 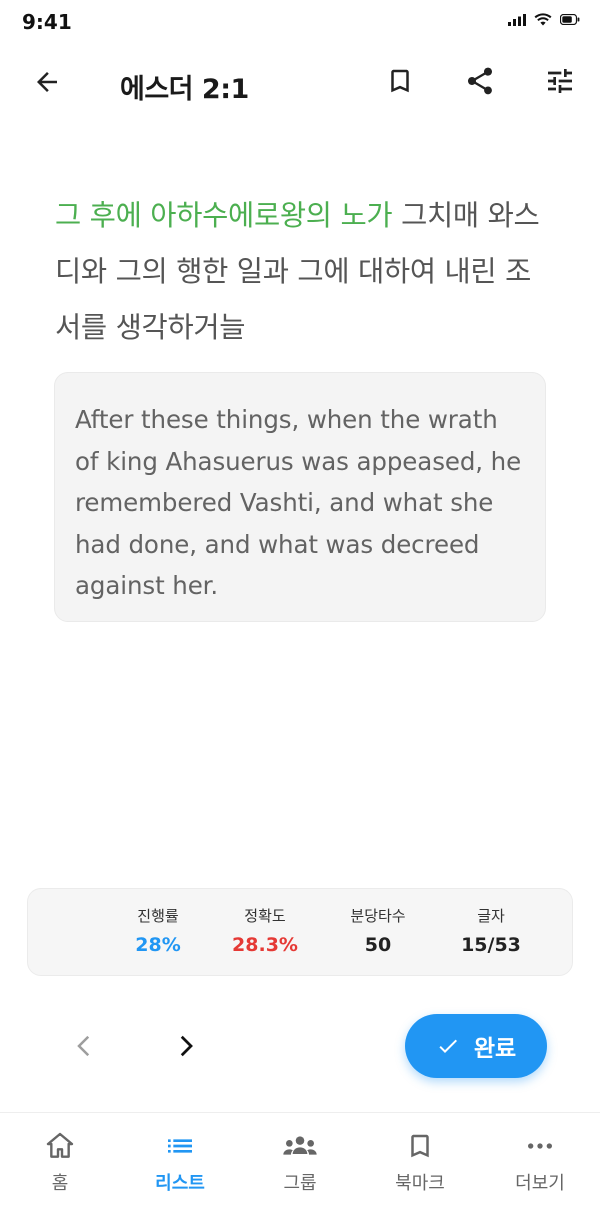 What do you see at coordinates (570, 19) in the screenshot?
I see `battery-icon` at bounding box center [570, 19].